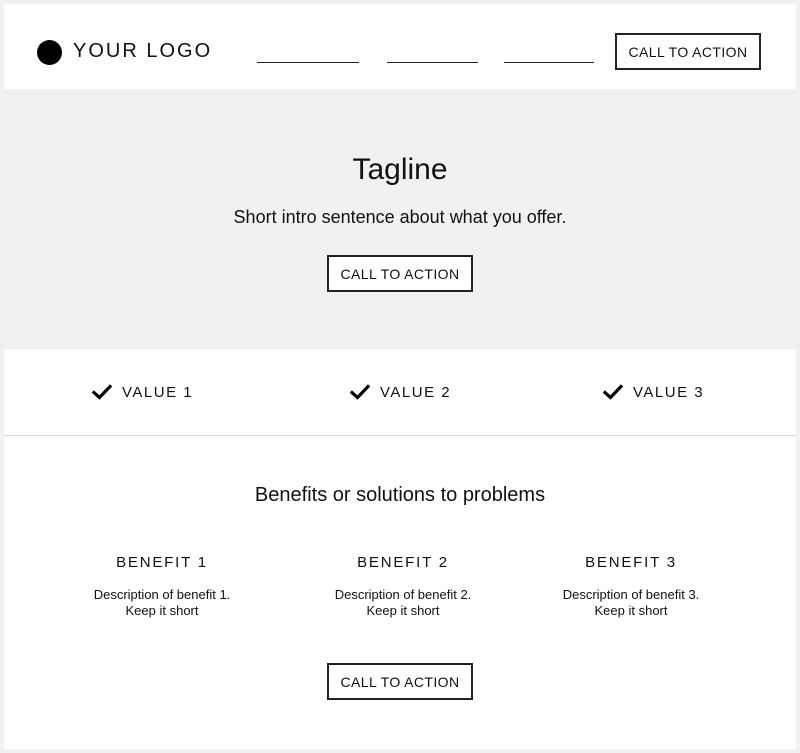 This screenshot has width=800, height=753. What do you see at coordinates (400, 46) in the screenshot?
I see `site-header: YOUR LOGO CALL TO ACTION` at bounding box center [400, 46].